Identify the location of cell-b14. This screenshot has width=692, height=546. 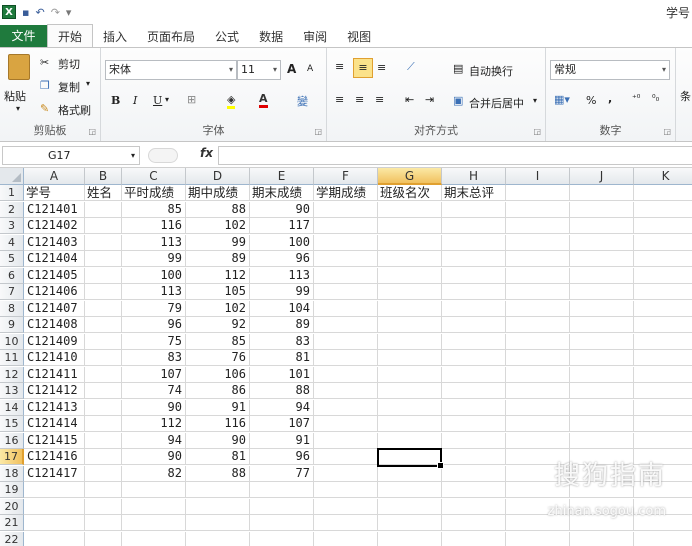
(103, 407).